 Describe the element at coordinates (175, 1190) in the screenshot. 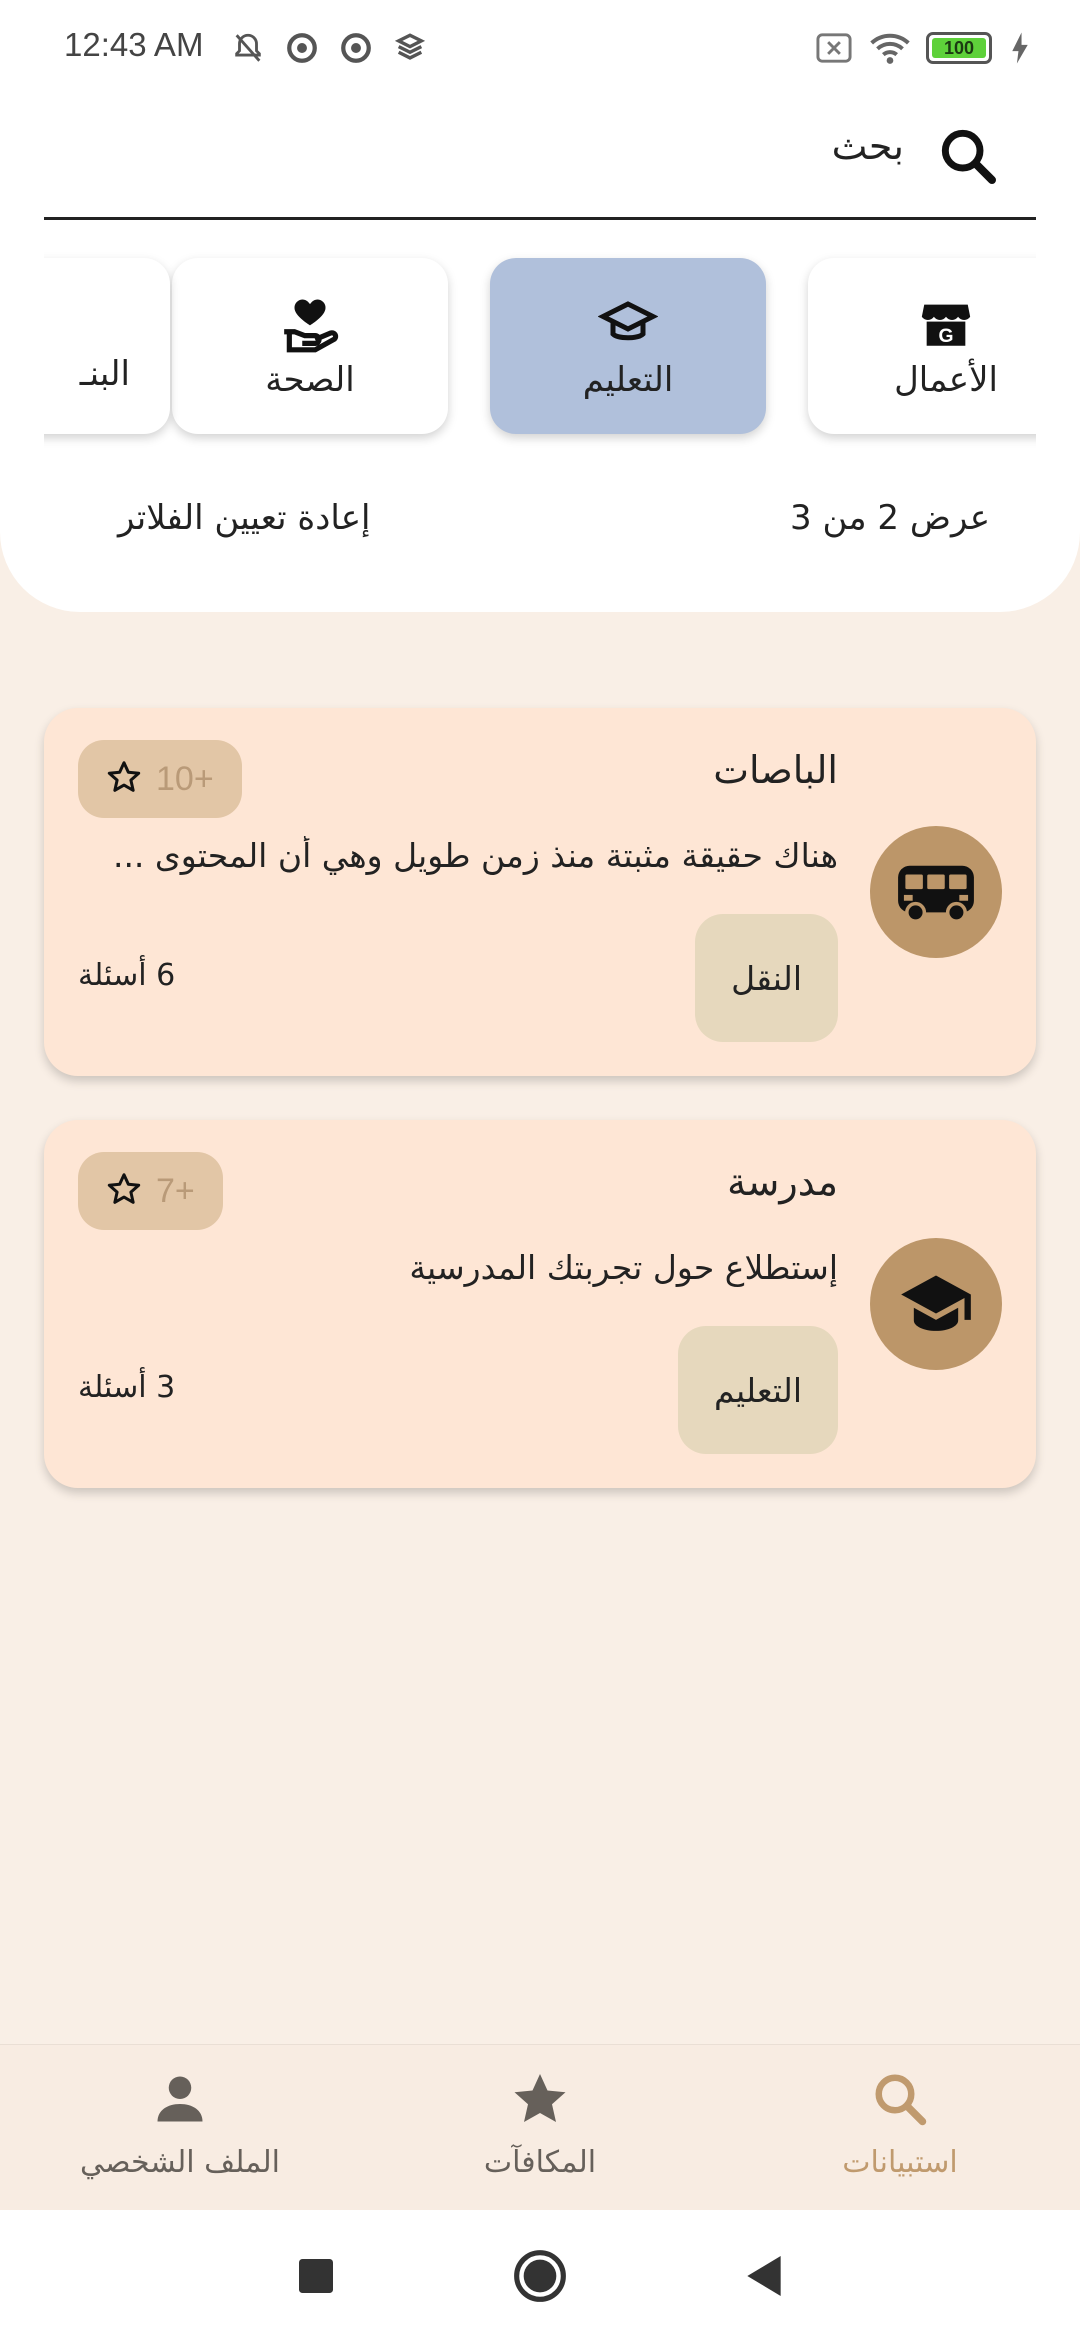

I see `points-value: 7+` at that location.